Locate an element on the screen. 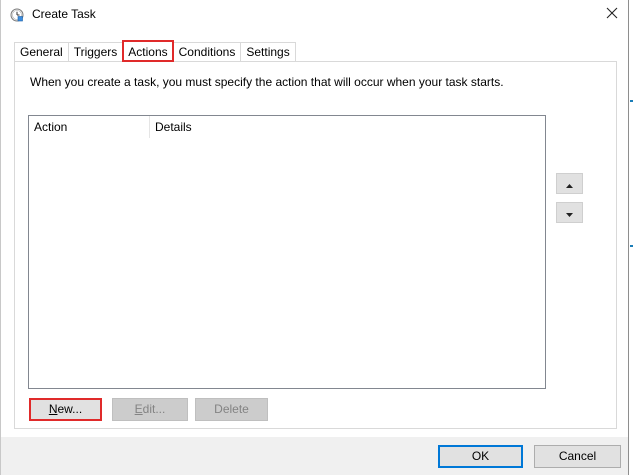  actions-list-header: Action Details is located at coordinates (287, 127).